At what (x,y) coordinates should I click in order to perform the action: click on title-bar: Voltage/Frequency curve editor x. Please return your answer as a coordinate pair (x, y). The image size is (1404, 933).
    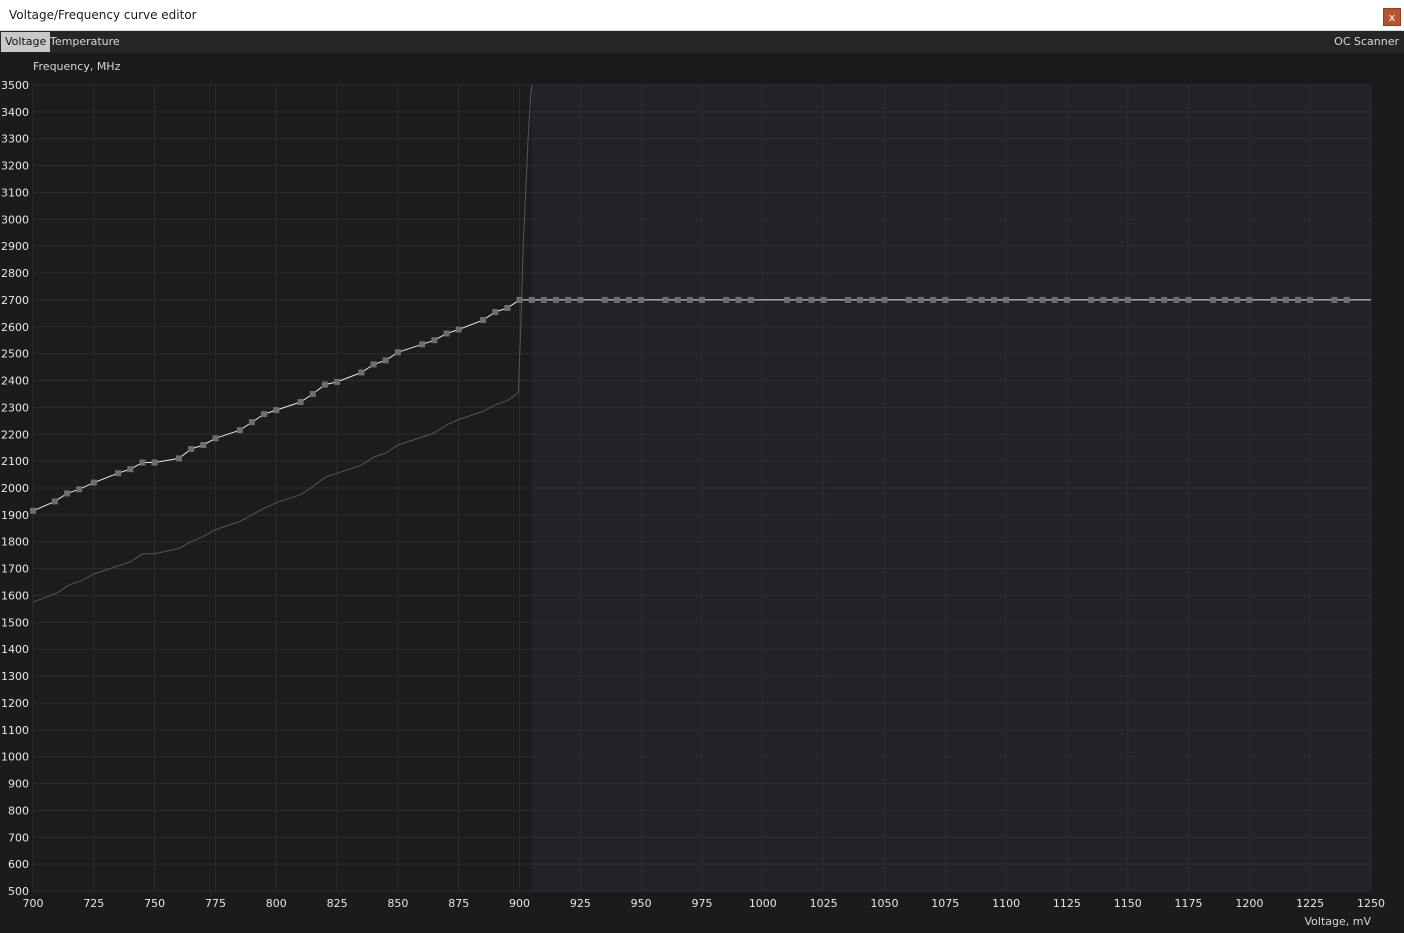
    Looking at the image, I should click on (702, 15).